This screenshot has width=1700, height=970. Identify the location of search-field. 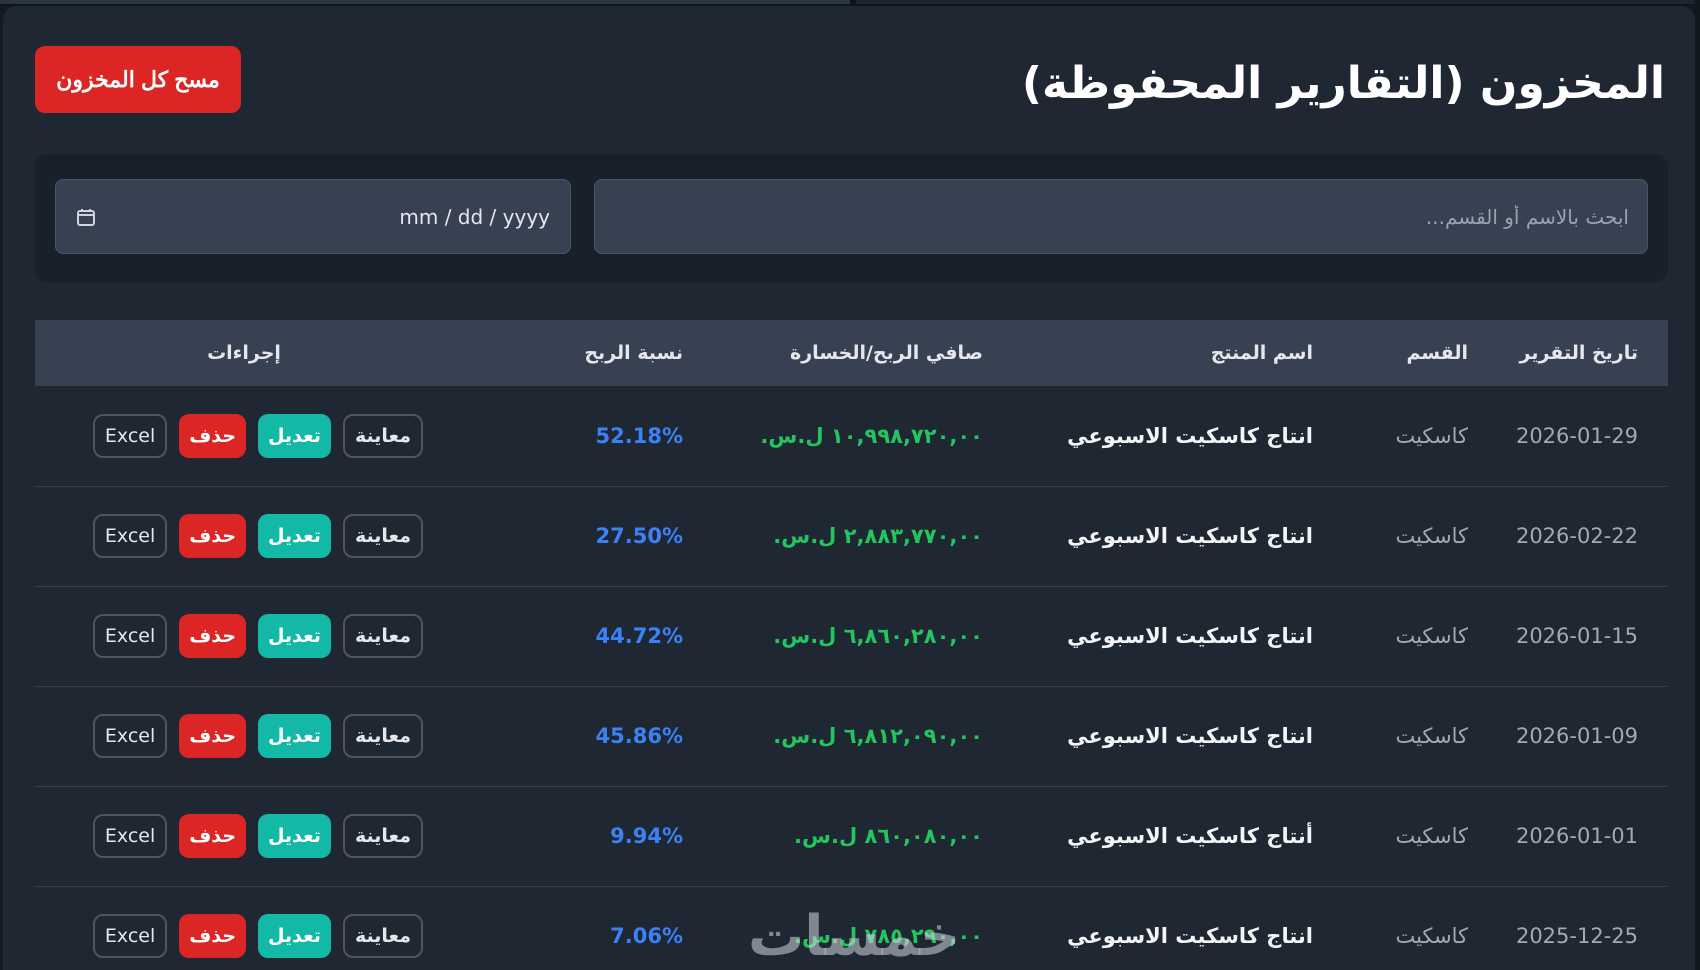
(1121, 216).